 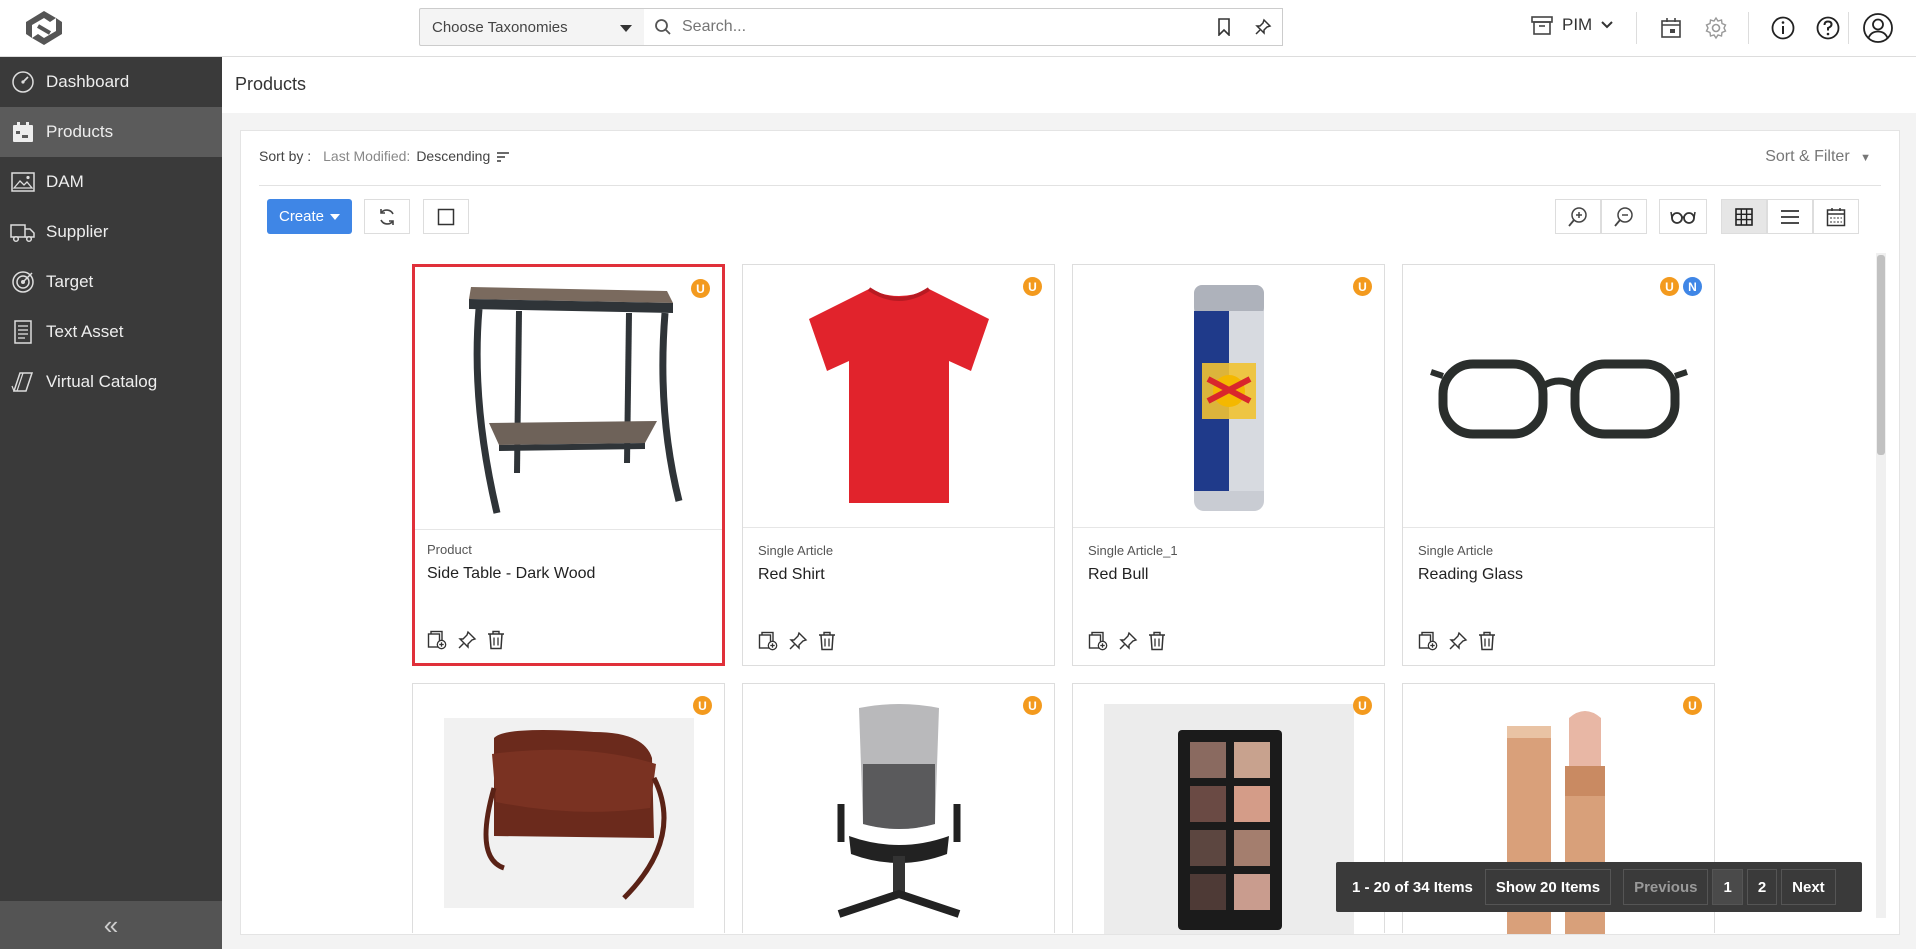 What do you see at coordinates (1548, 887) in the screenshot?
I see `page-size-button: Show 20 Items` at bounding box center [1548, 887].